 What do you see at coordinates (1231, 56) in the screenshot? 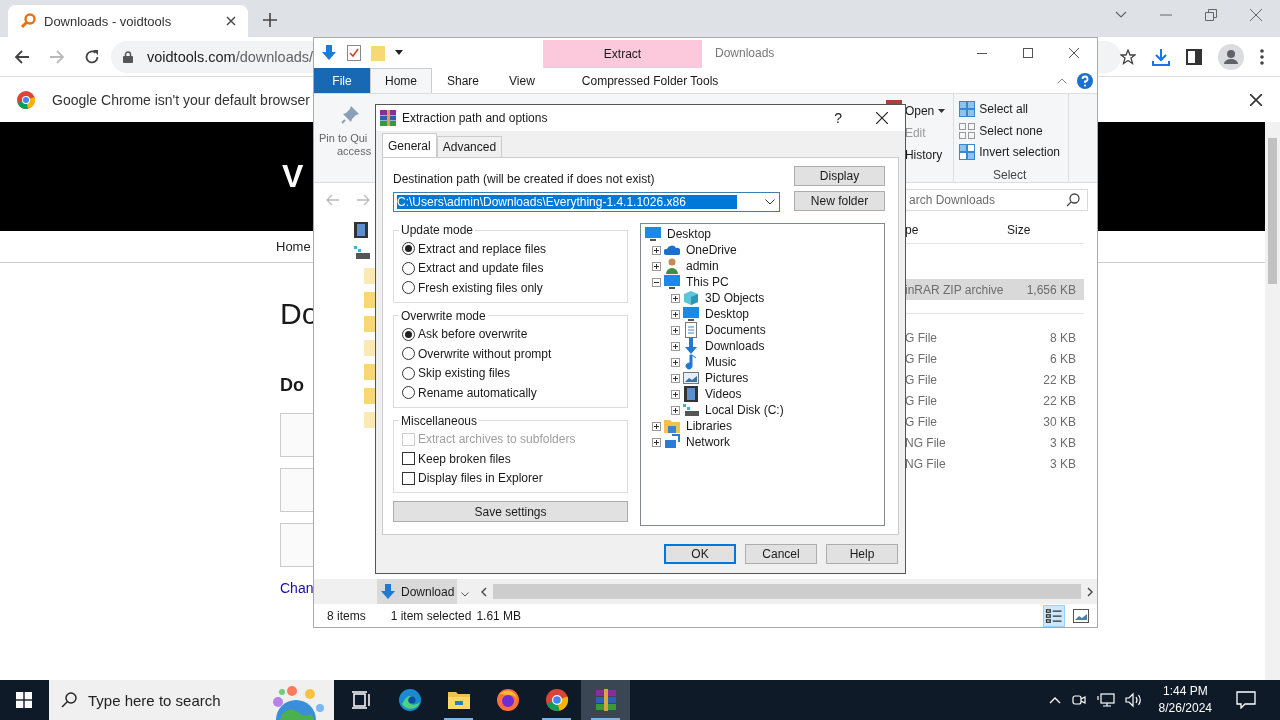
I see `profile-icon` at bounding box center [1231, 56].